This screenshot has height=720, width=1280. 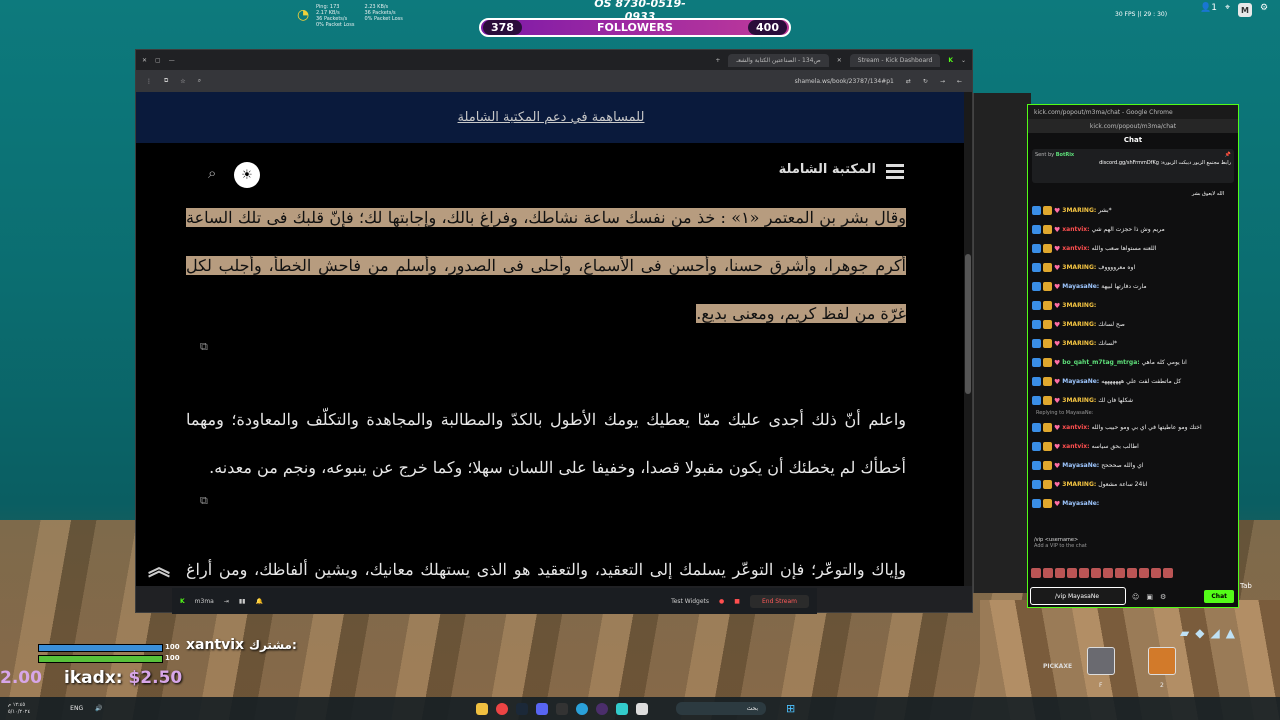 I want to click on weapon-slot, so click(x=1162, y=661).